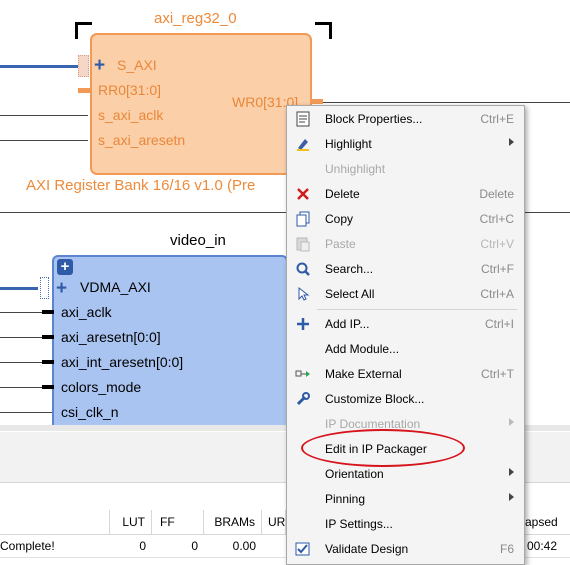 The height and width of the screenshot is (565, 570). I want to click on menu-item-label: Pinning, so click(345, 499).